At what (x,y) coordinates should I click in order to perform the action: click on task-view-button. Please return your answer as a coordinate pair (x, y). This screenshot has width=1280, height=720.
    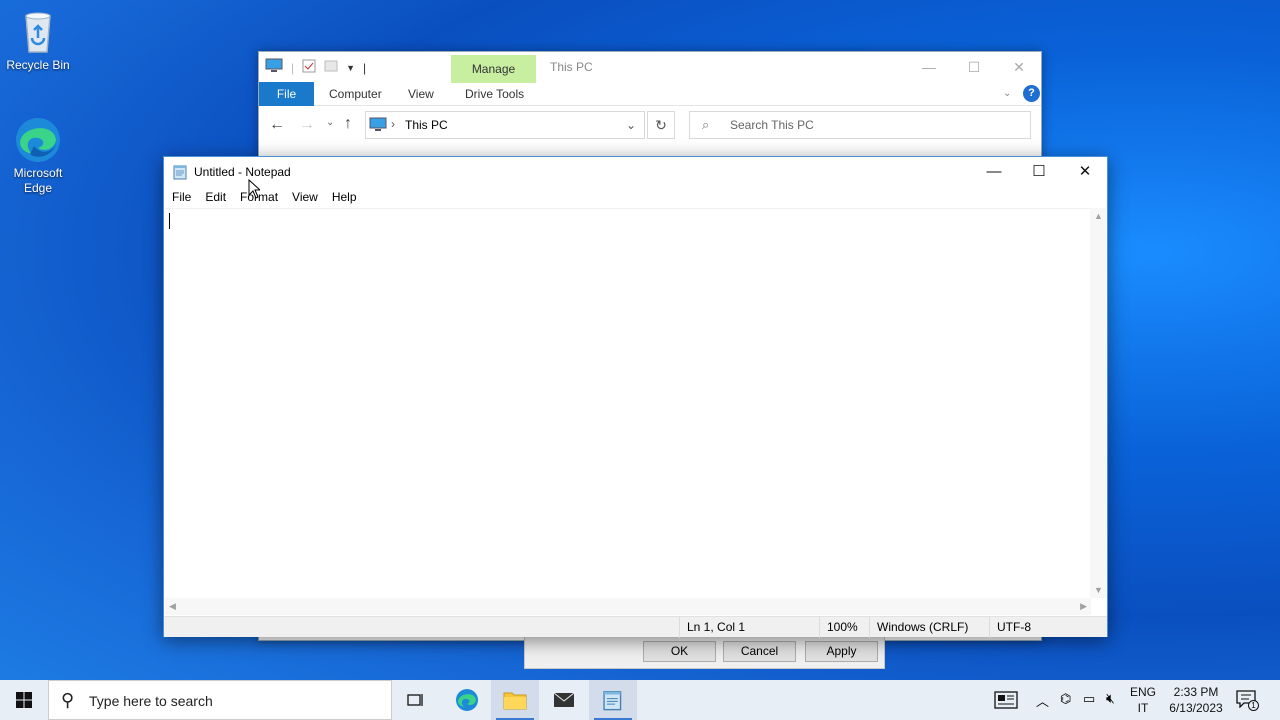
    Looking at the image, I should click on (416, 700).